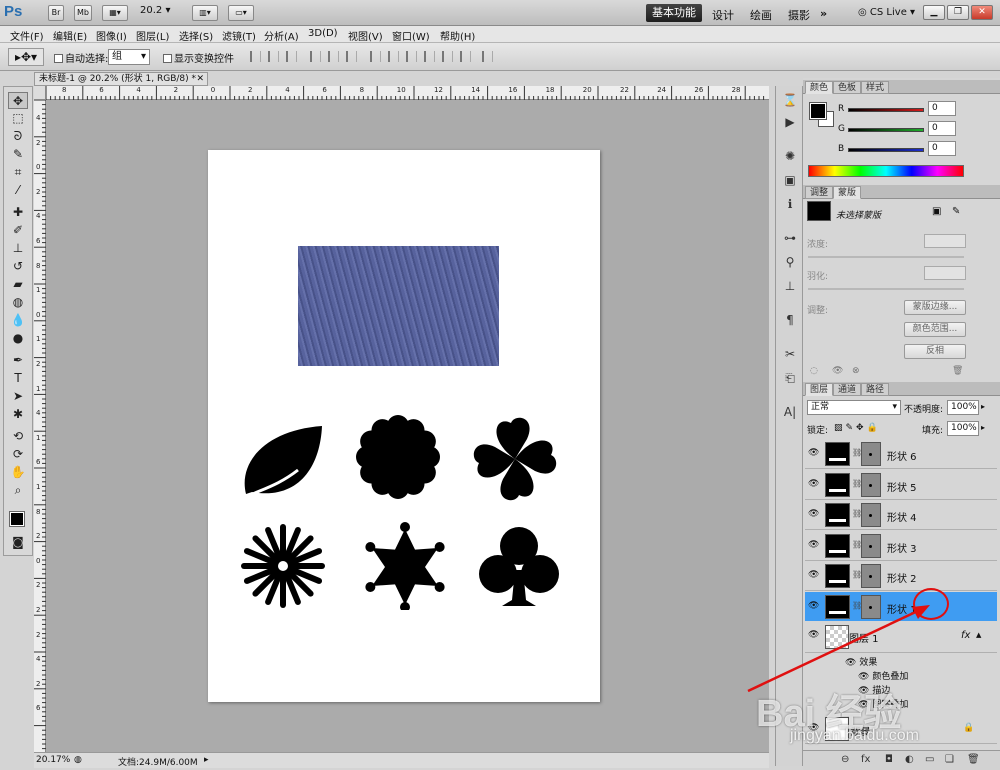 The width and height of the screenshot is (1000, 770). I want to click on brushes-panel-icon: ✺, so click(790, 156).